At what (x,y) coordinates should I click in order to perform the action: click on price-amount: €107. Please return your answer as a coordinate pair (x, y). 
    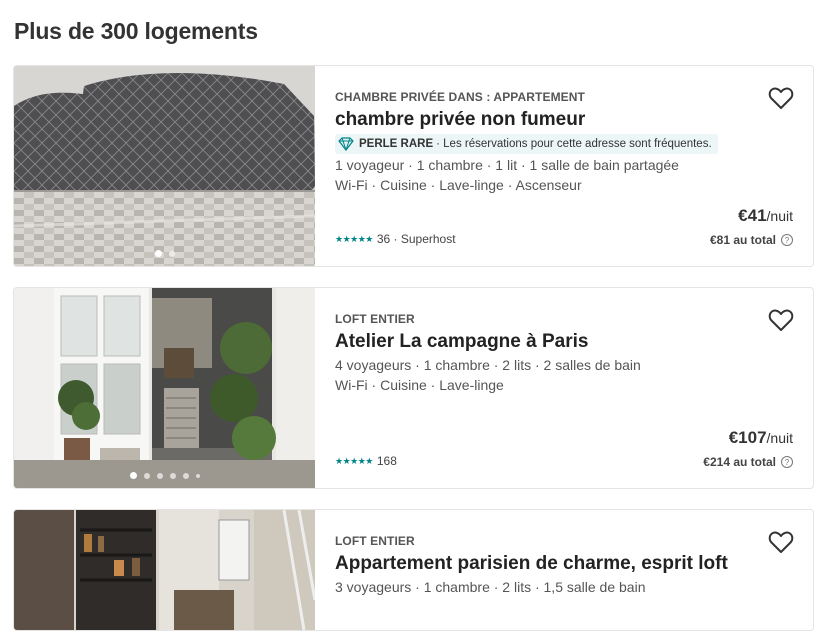
    Looking at the image, I should click on (747, 437).